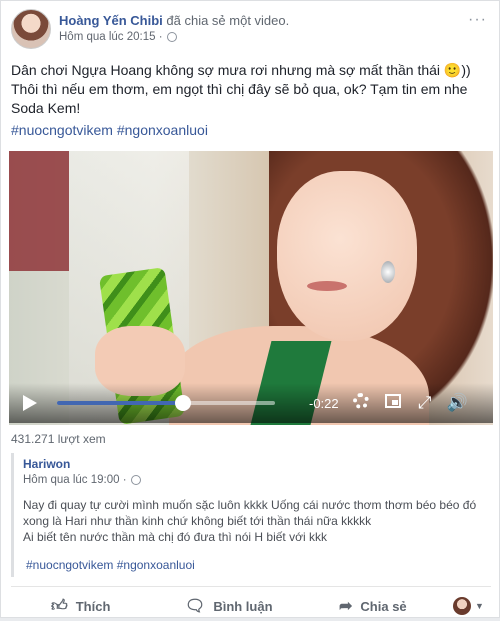 The height and width of the screenshot is (621, 500). Describe the element at coordinates (393, 403) in the screenshot. I see `picture-in-picture-icon` at that location.